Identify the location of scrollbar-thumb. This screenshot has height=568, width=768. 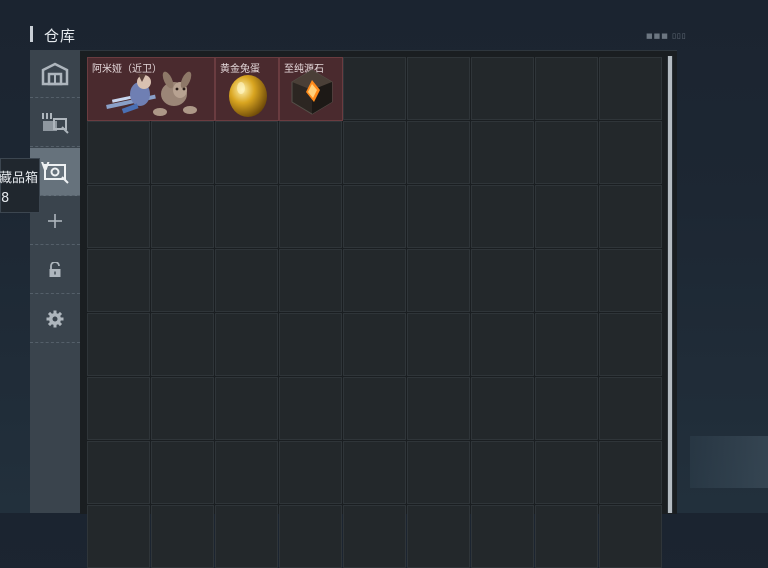
(670, 284).